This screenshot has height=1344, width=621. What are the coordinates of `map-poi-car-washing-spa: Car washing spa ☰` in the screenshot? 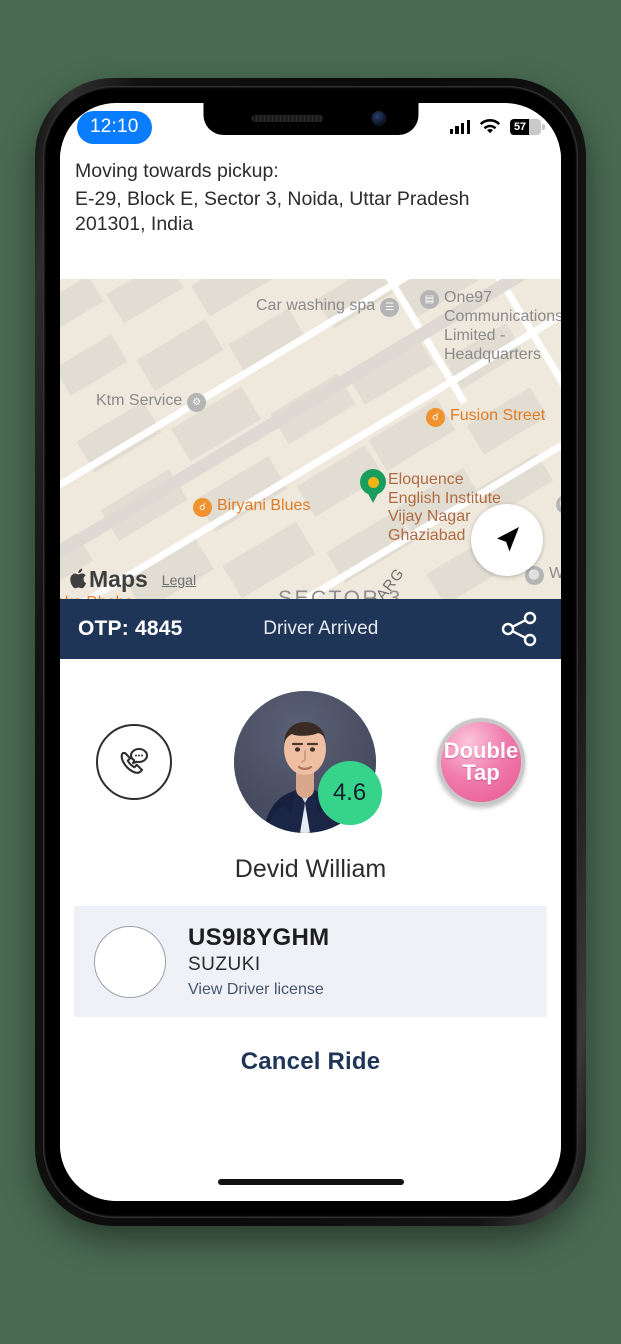 It's located at (328, 307).